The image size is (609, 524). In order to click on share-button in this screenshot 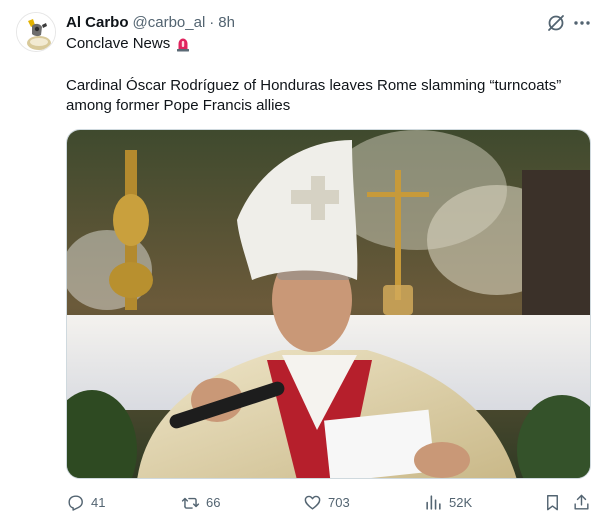, I will do `click(581, 502)`.